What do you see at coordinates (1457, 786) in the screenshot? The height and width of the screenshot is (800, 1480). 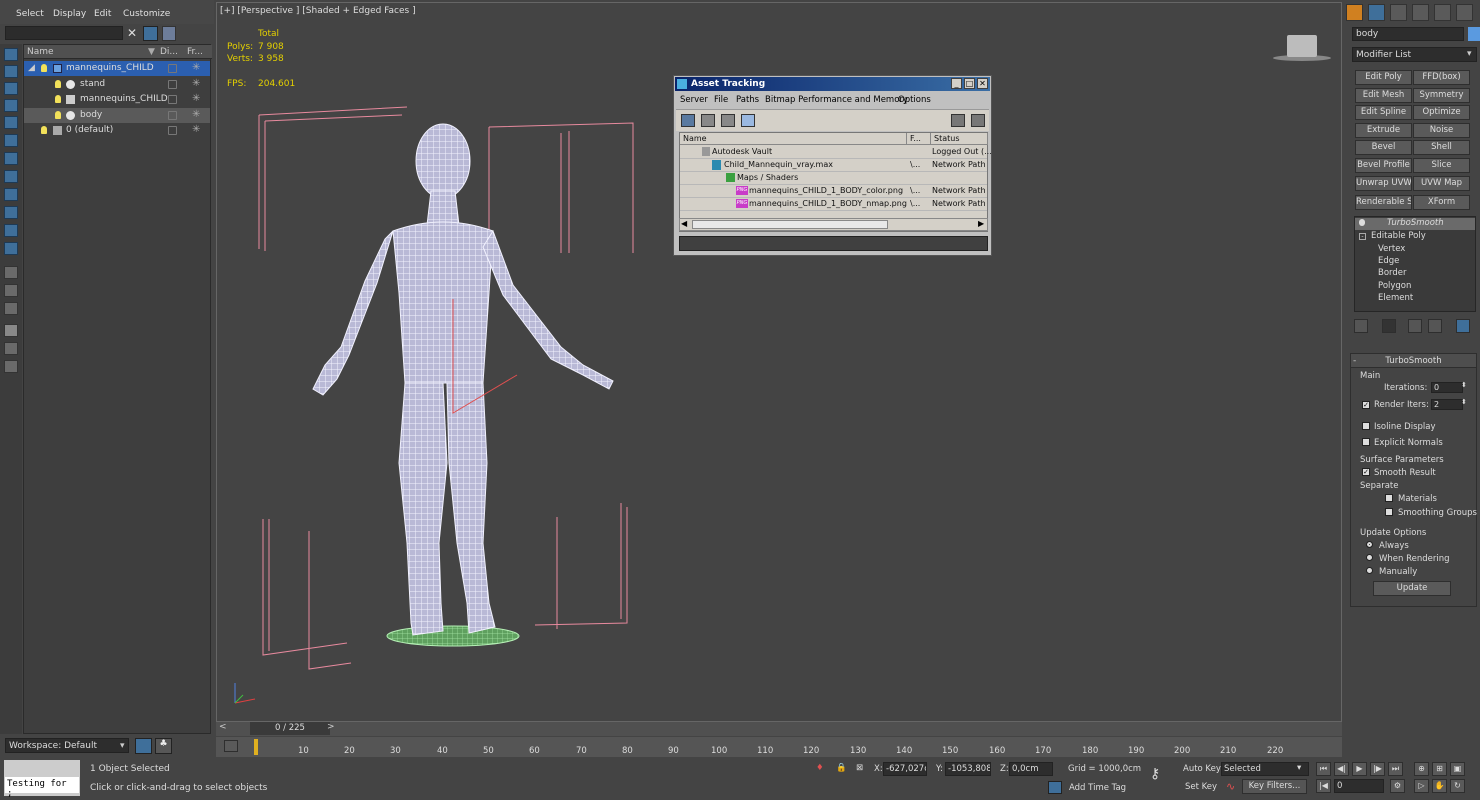 I see `orbit-icon: ↻` at bounding box center [1457, 786].